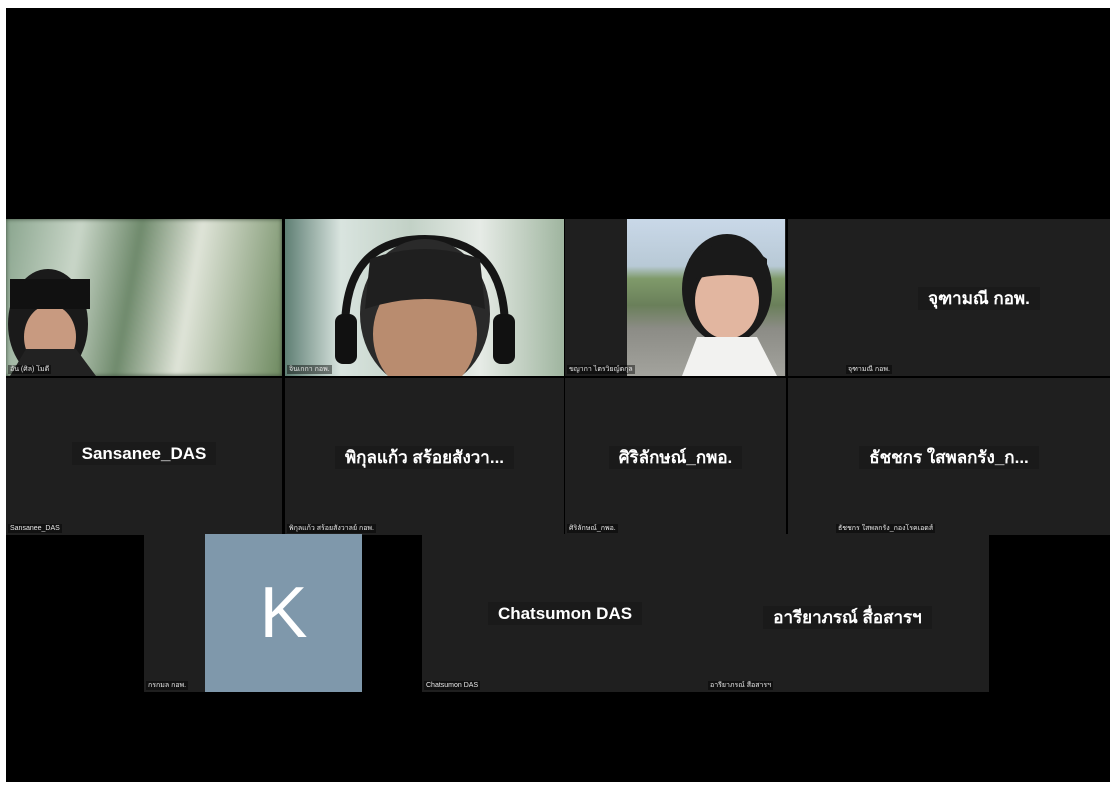  I want to click on participant-tile-10: Chatsumon DAS Chatsumon DAS, so click(565, 613).